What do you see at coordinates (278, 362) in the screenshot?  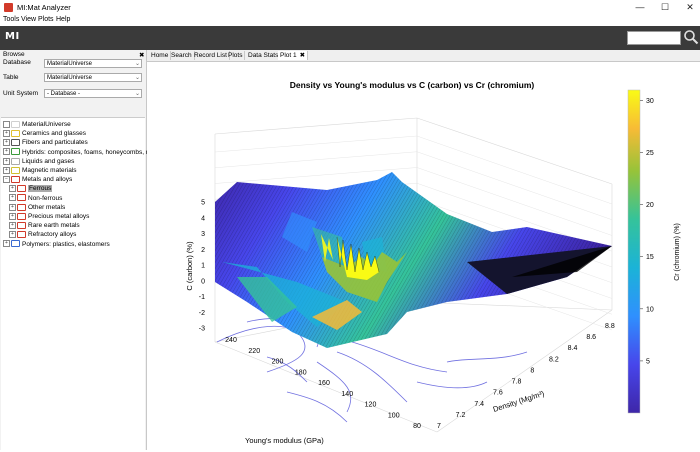 I see `x-tick-label: 200` at bounding box center [278, 362].